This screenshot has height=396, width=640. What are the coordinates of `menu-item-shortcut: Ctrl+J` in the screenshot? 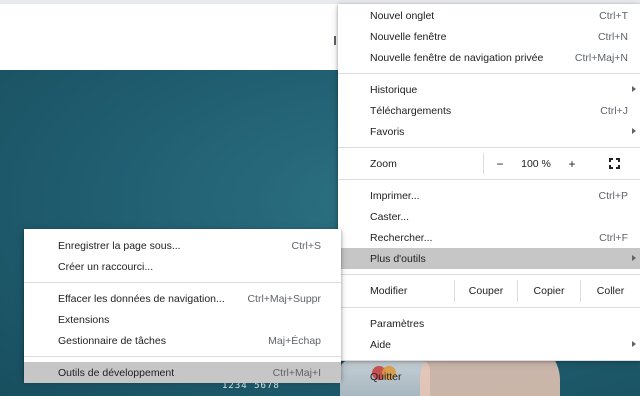 It's located at (614, 110).